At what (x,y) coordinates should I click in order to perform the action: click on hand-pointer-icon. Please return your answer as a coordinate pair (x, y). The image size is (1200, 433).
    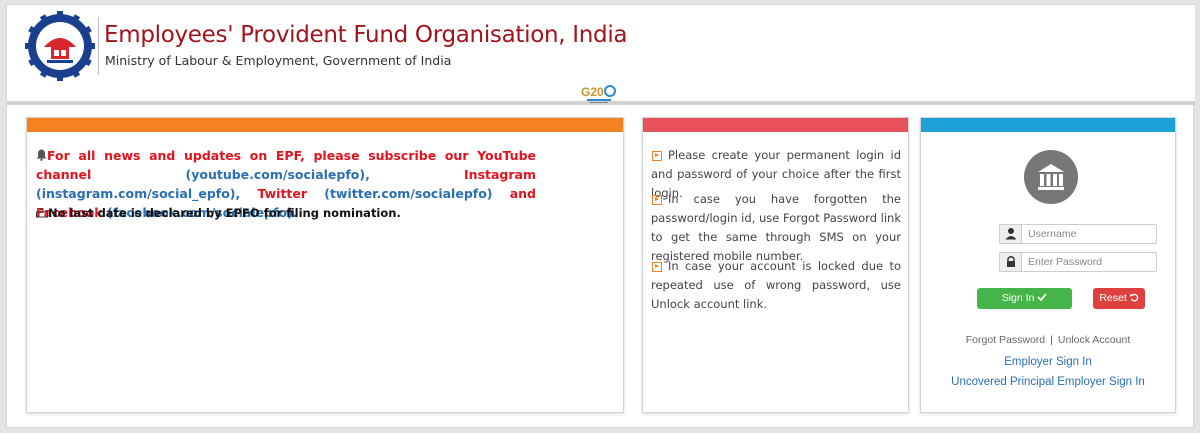
    Looking at the image, I should click on (42, 213).